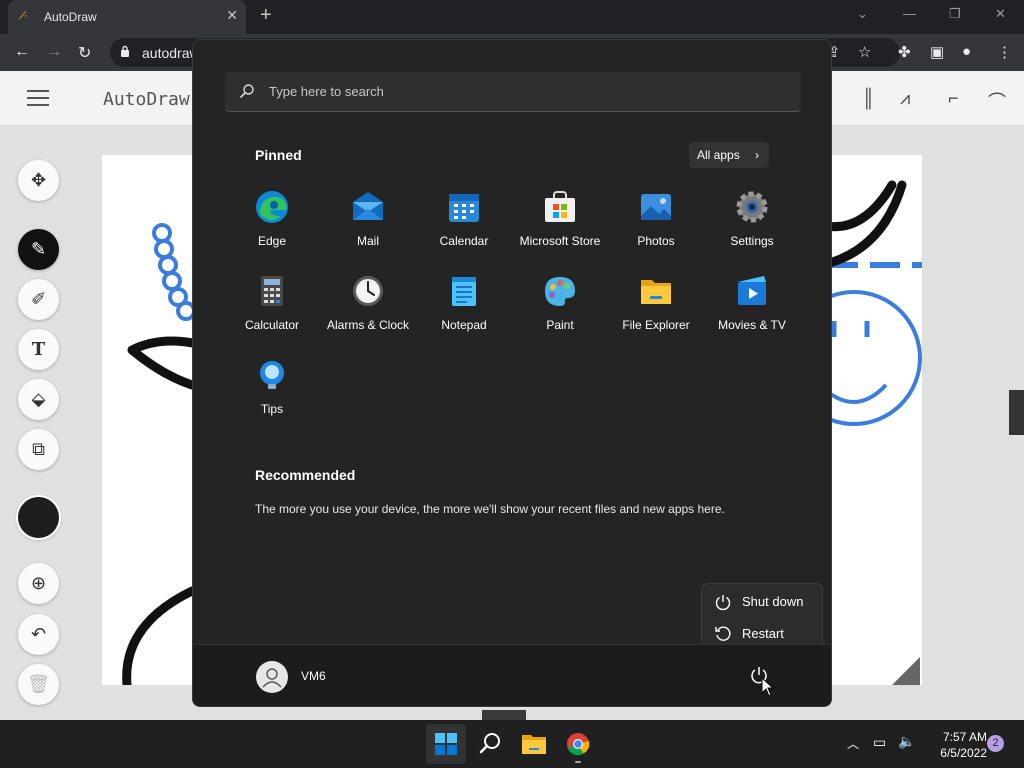 The image size is (1024, 768). What do you see at coordinates (656, 207) in the screenshot?
I see `photos-icon` at bounding box center [656, 207].